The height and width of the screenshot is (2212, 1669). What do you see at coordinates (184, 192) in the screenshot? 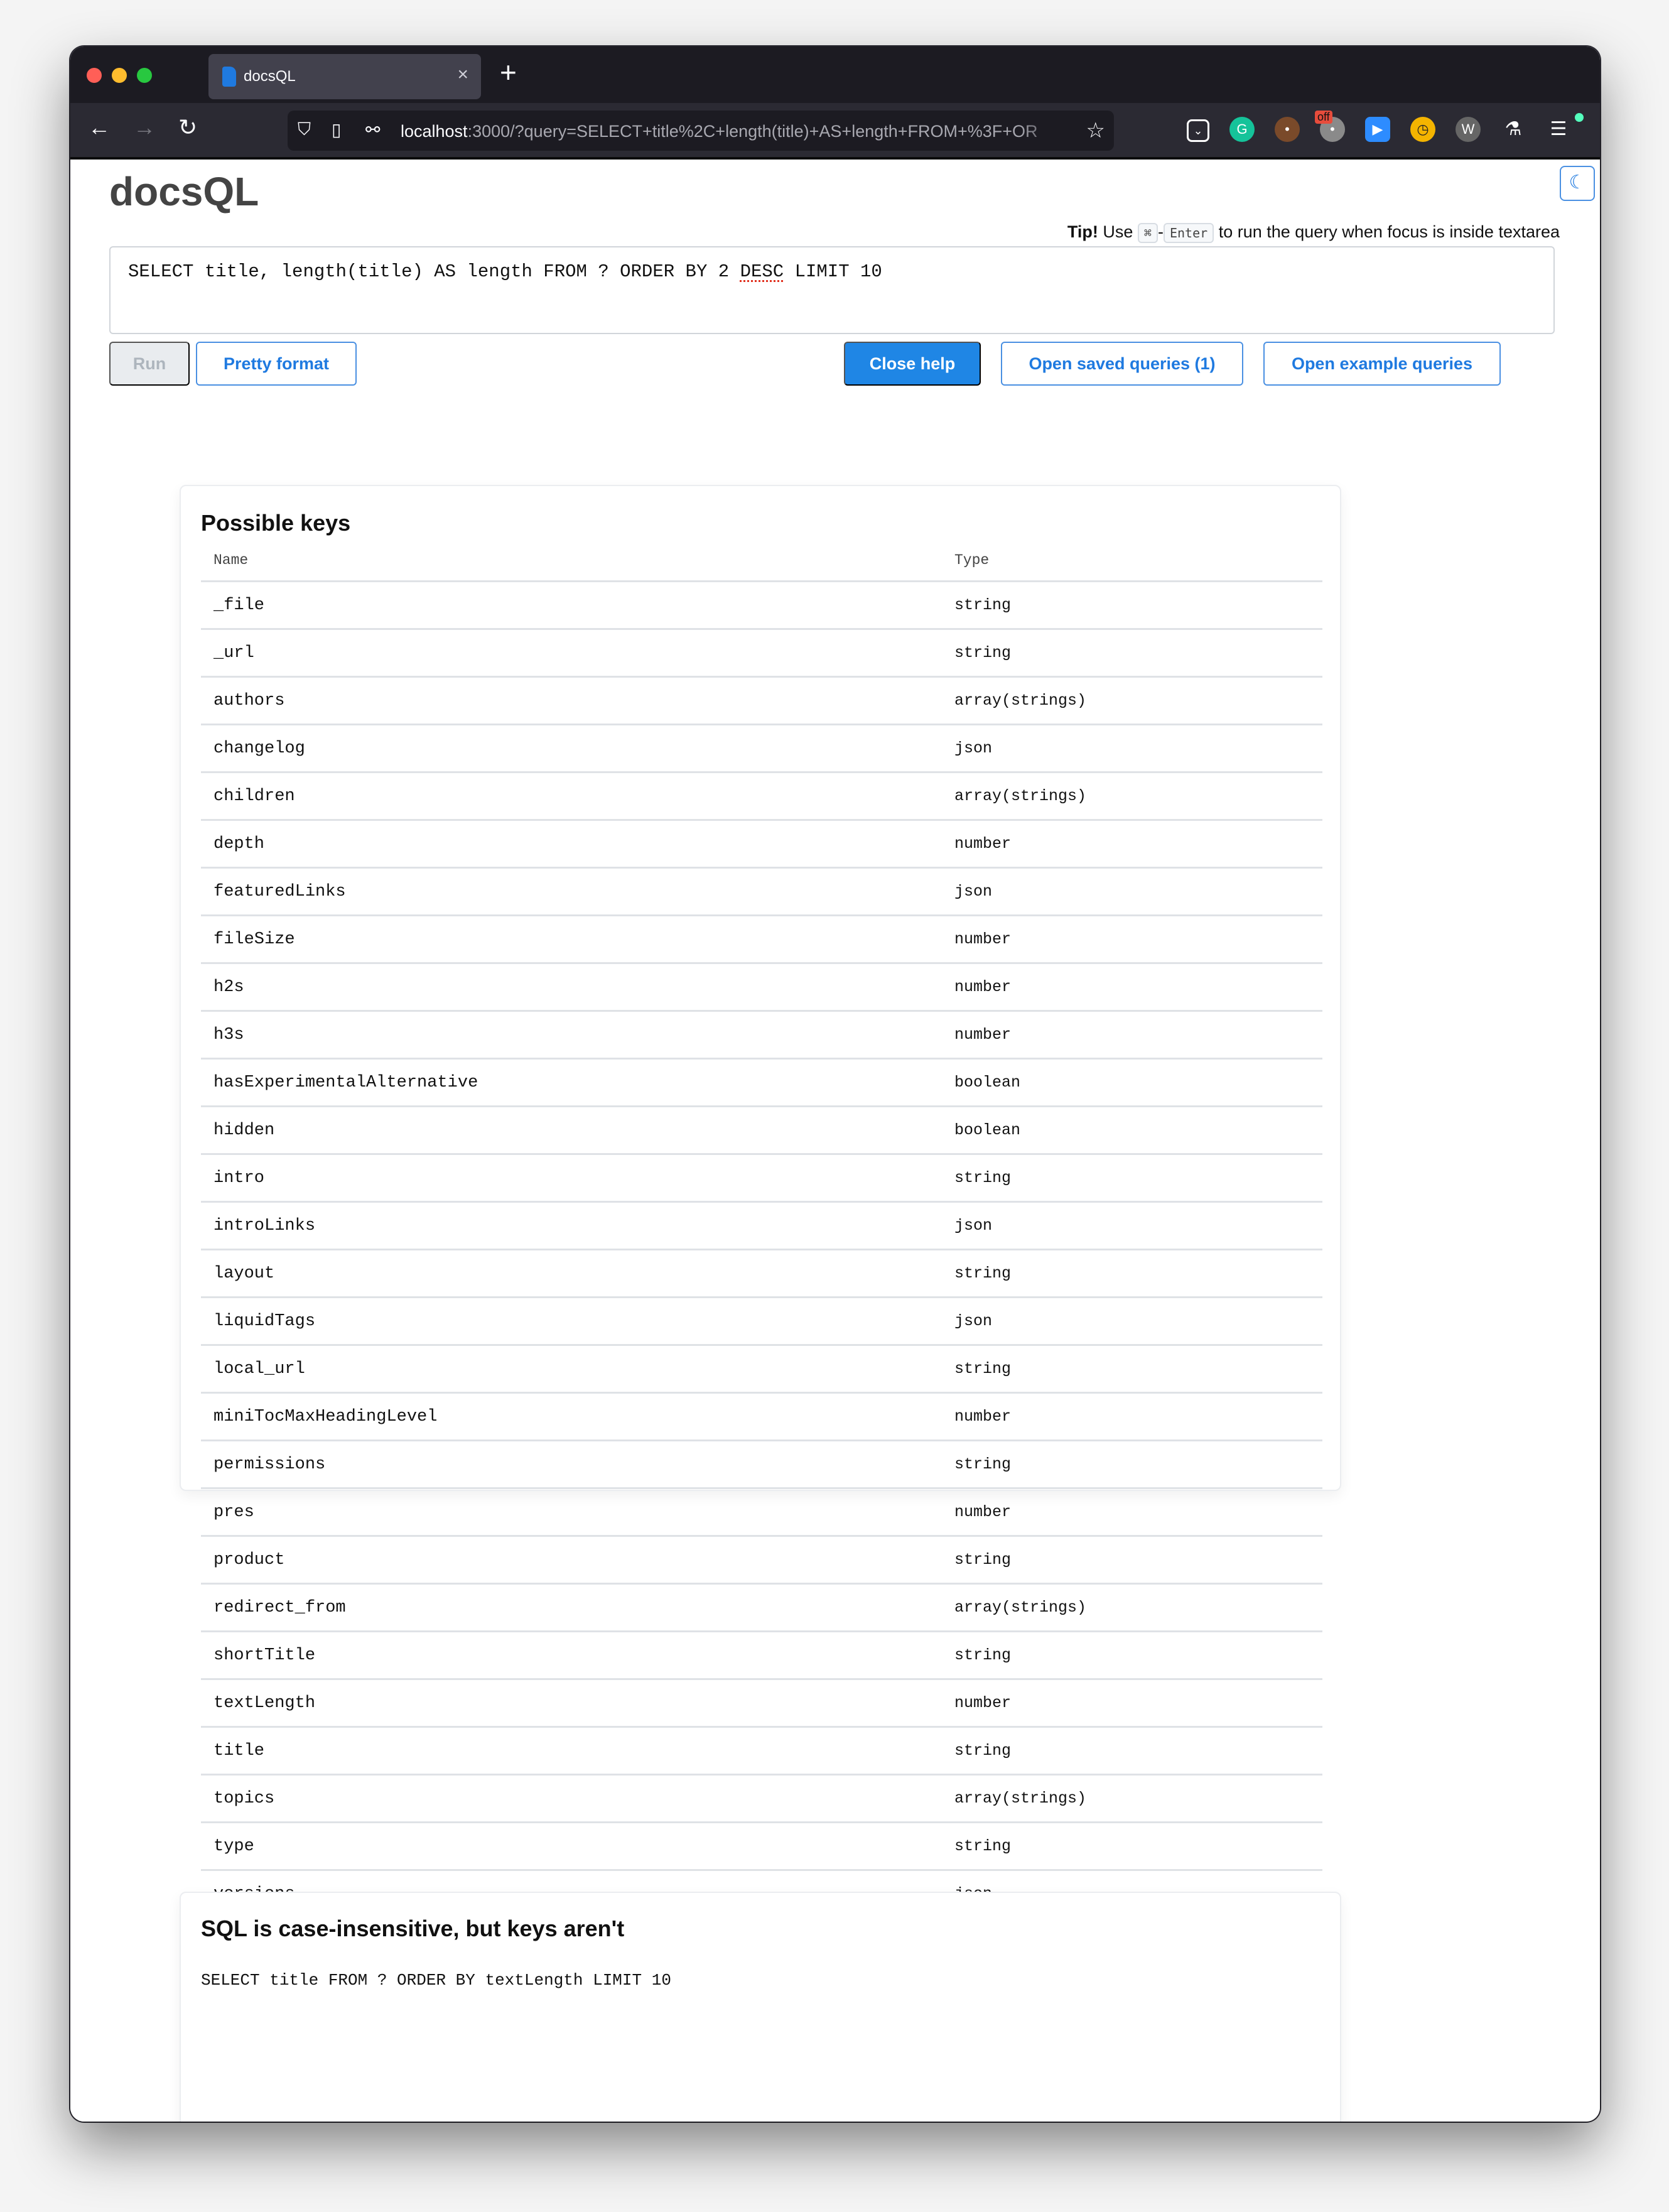
I see `app-title: docsQL` at bounding box center [184, 192].